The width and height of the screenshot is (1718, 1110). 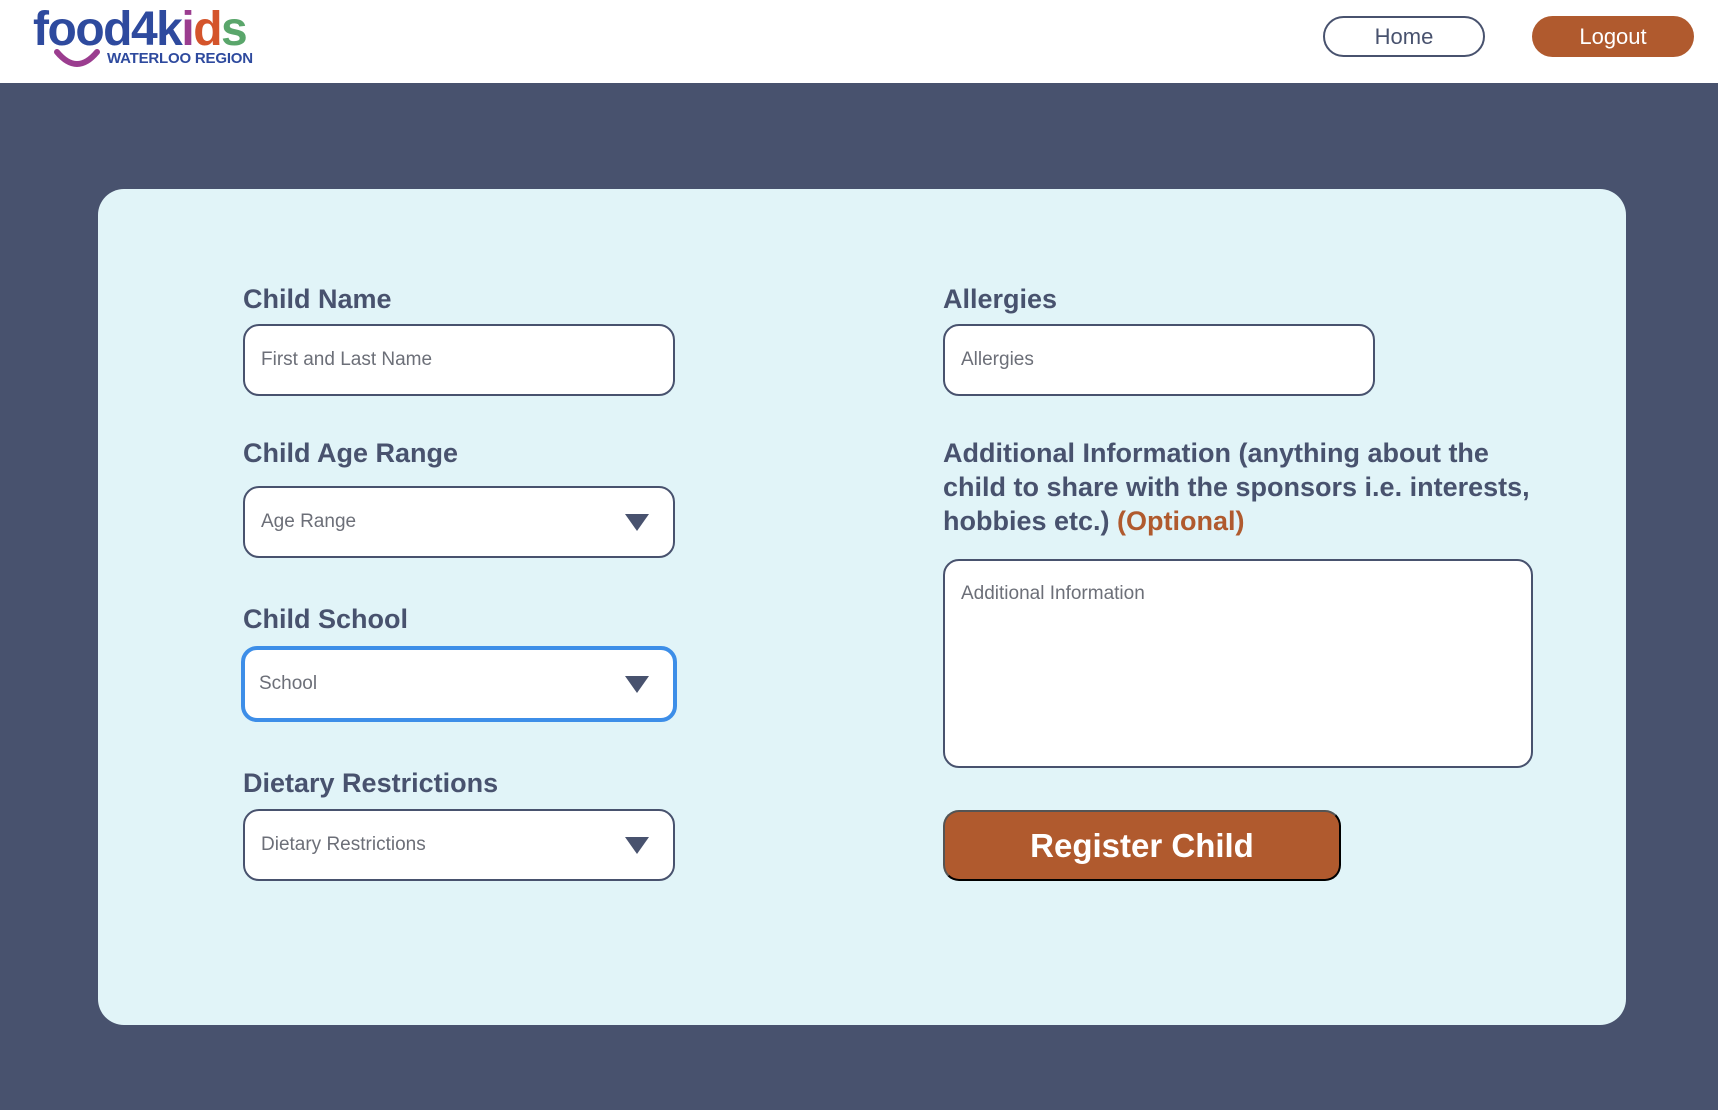 What do you see at coordinates (1238, 663) in the screenshot?
I see `additional-information-textarea: Additional Information` at bounding box center [1238, 663].